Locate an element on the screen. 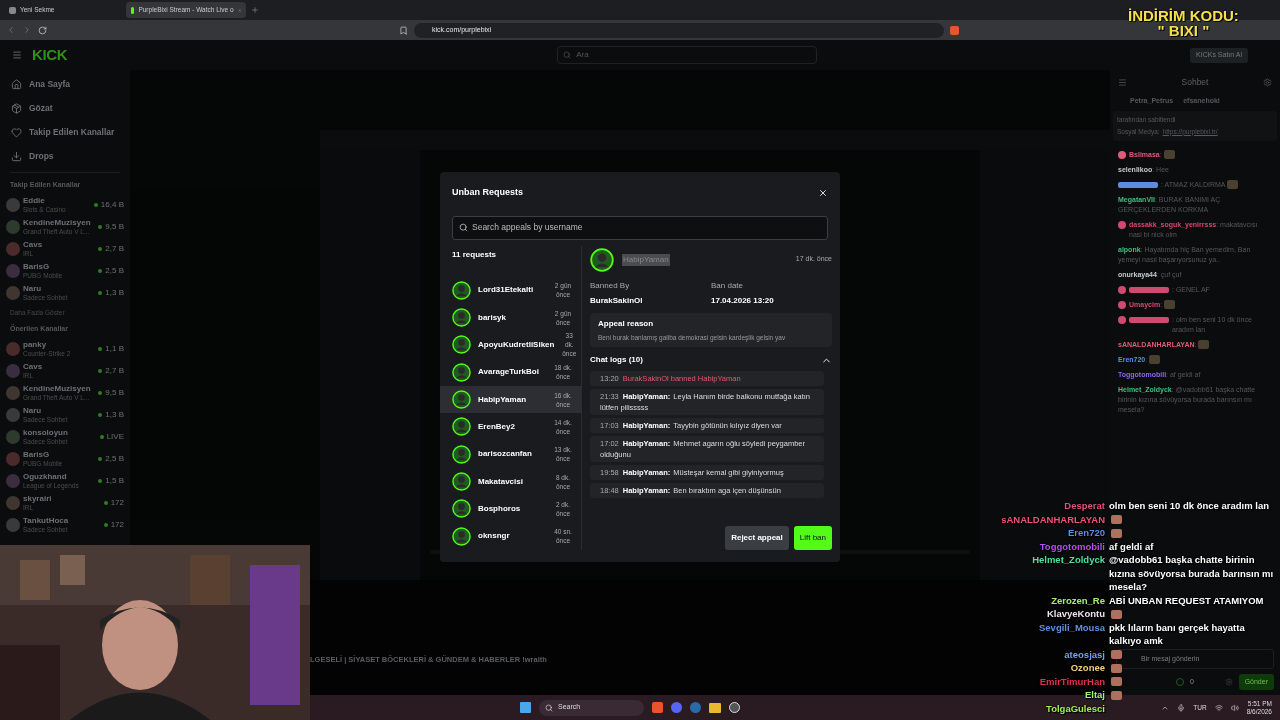 The height and width of the screenshot is (720, 1280). mic-icon is located at coordinates (1181, 707).